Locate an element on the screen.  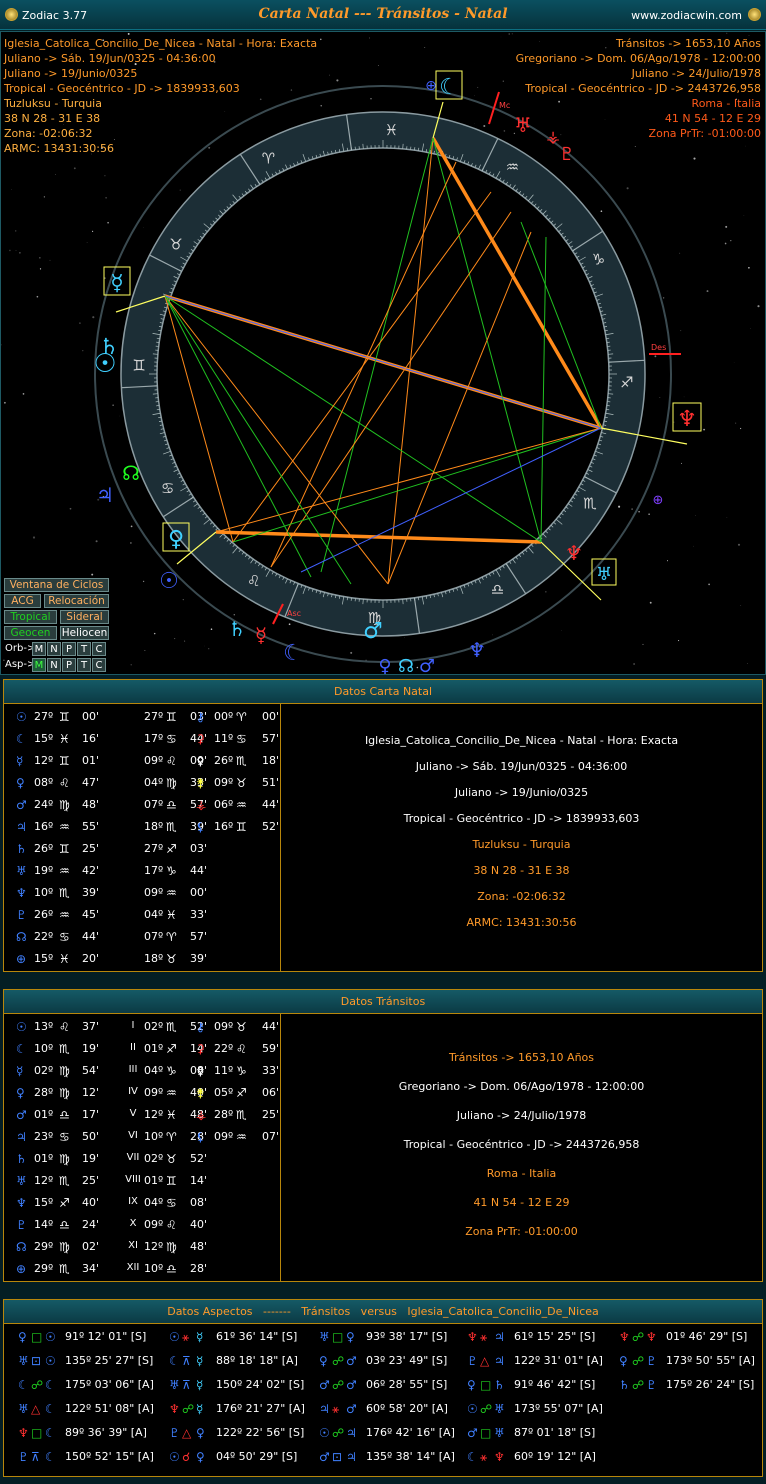
natal-node-icon: ☊ is located at coordinates (131, 473).